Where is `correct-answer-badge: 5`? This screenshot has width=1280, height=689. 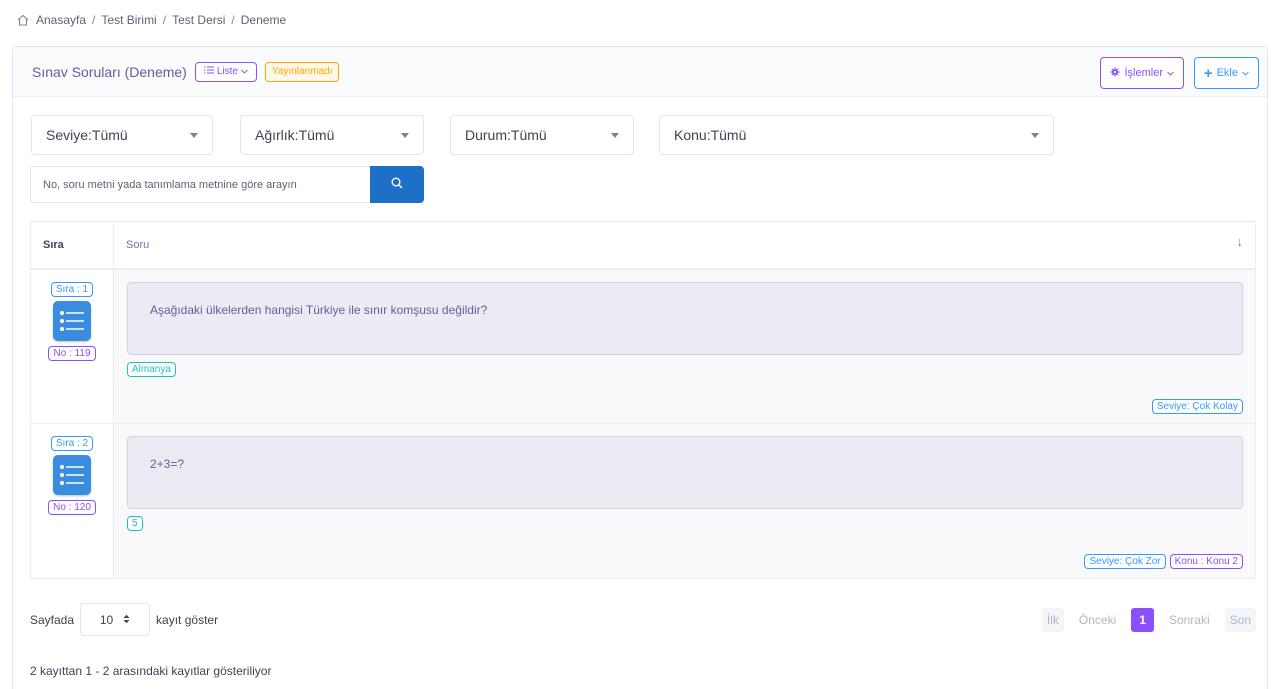
correct-answer-badge: 5 is located at coordinates (135, 523).